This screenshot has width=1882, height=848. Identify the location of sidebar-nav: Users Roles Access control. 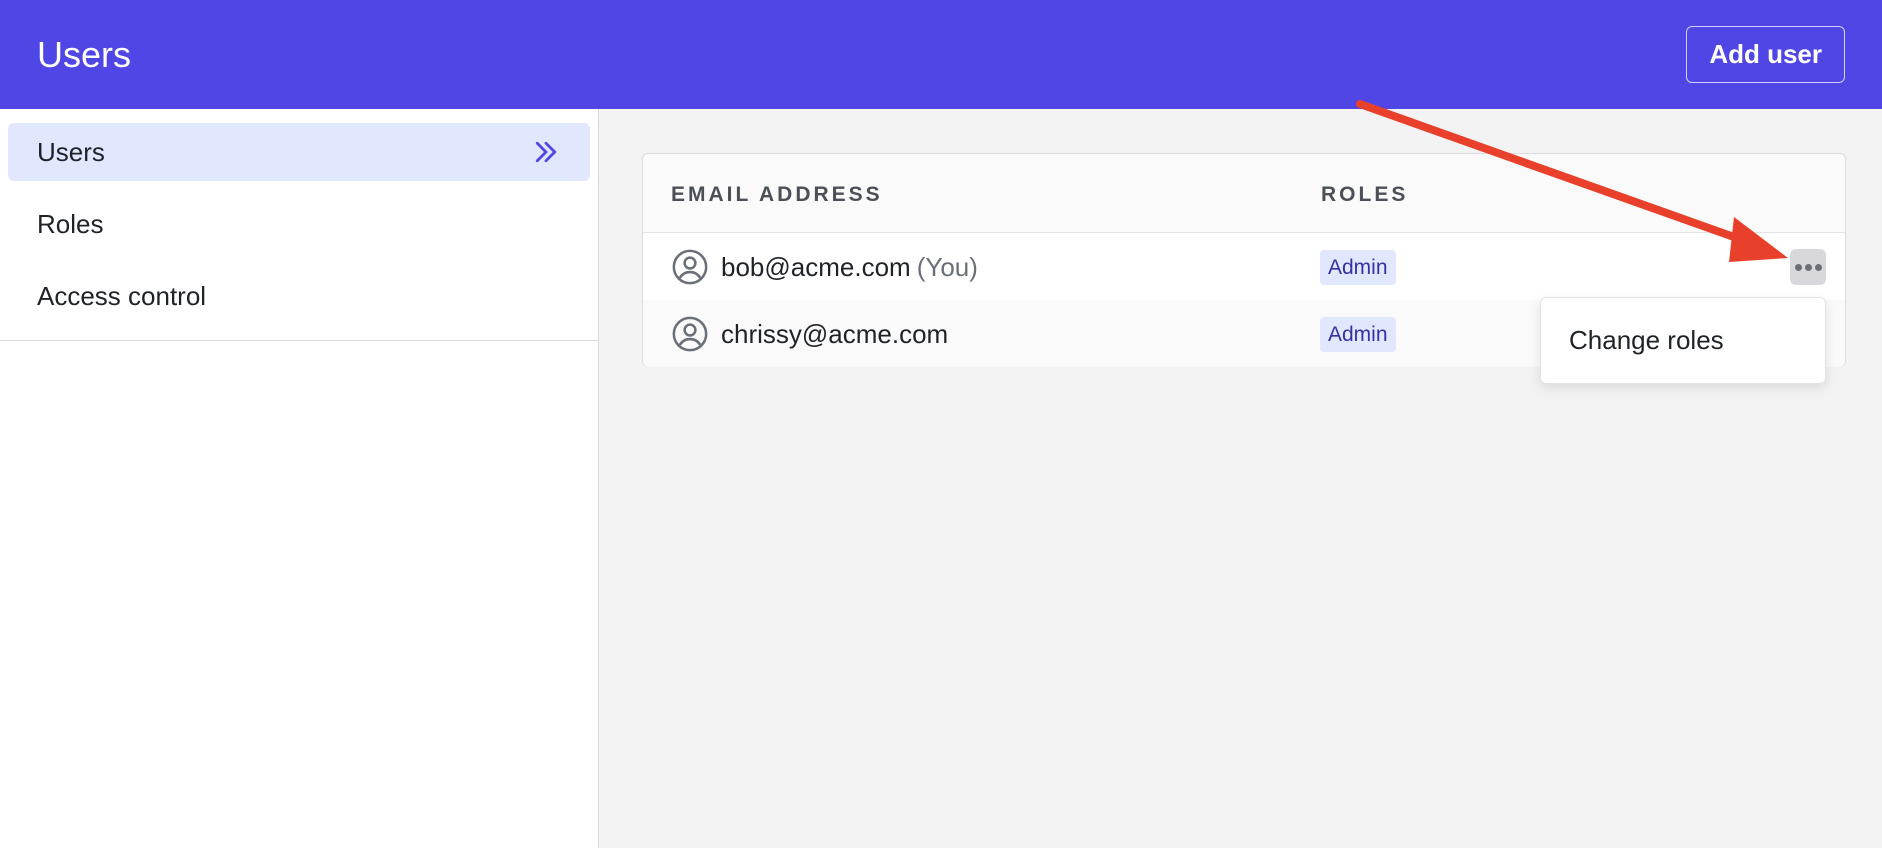
(299, 225).